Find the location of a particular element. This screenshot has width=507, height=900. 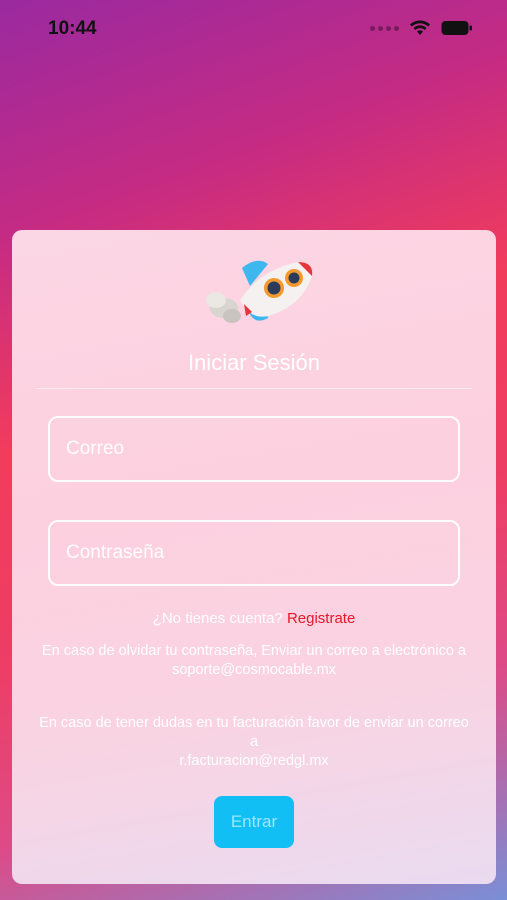

password-field is located at coordinates (254, 553).